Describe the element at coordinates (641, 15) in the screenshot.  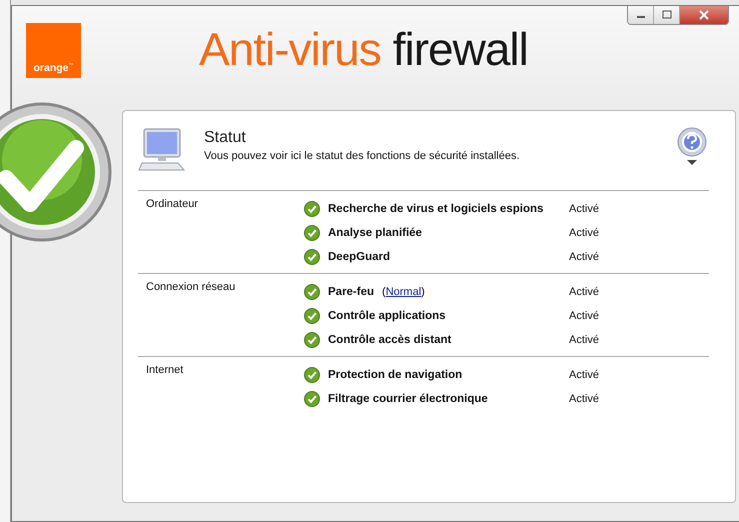
I see `minimize-button` at that location.